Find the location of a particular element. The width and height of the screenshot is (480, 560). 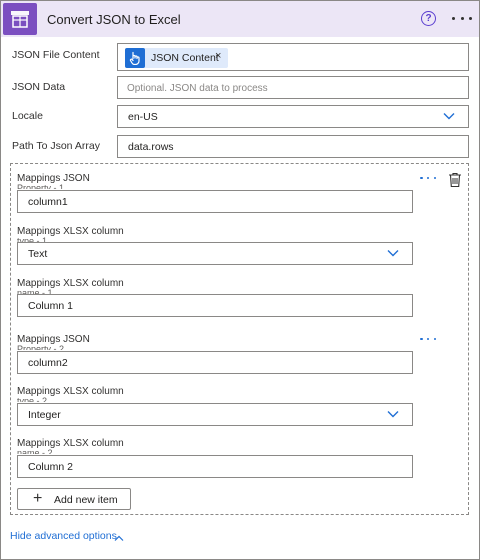

mapping-2-xlsx-name-sublabel: name - 2 is located at coordinates (35, 451).